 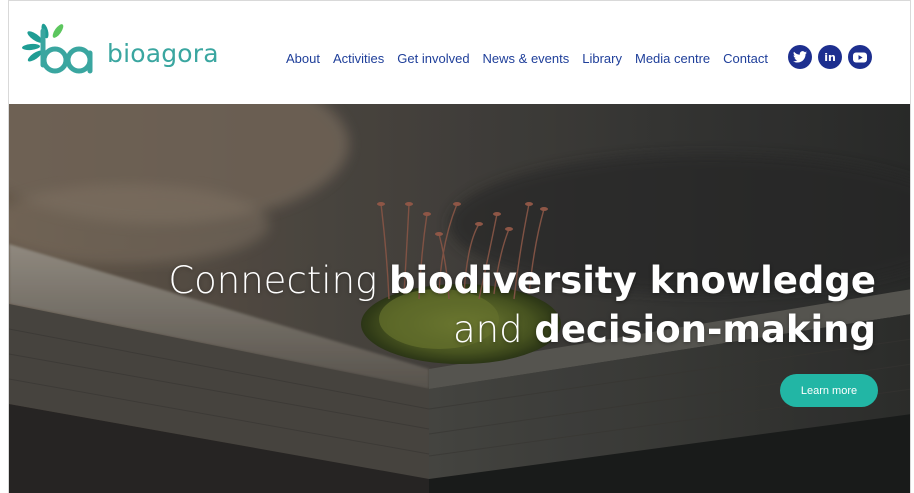 I want to click on headline-line2-bold: decision-making, so click(x=705, y=329).